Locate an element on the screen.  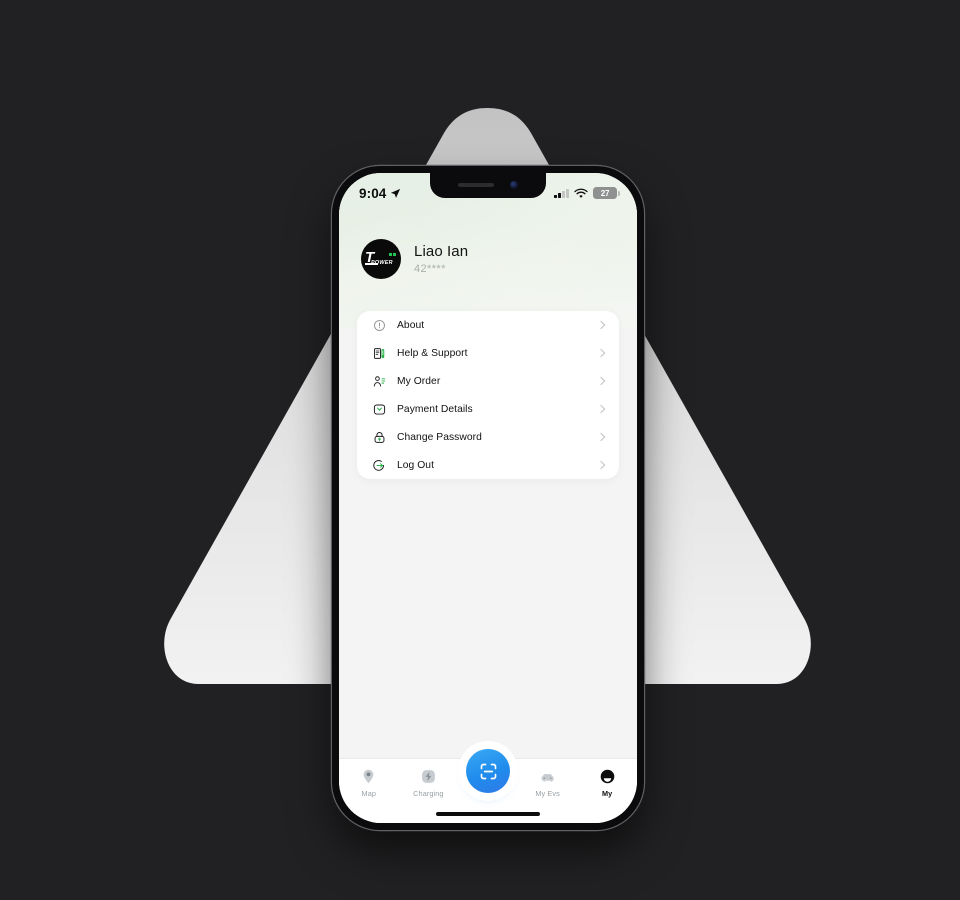
user-phone-masked: 42**** is located at coordinates (430, 269).